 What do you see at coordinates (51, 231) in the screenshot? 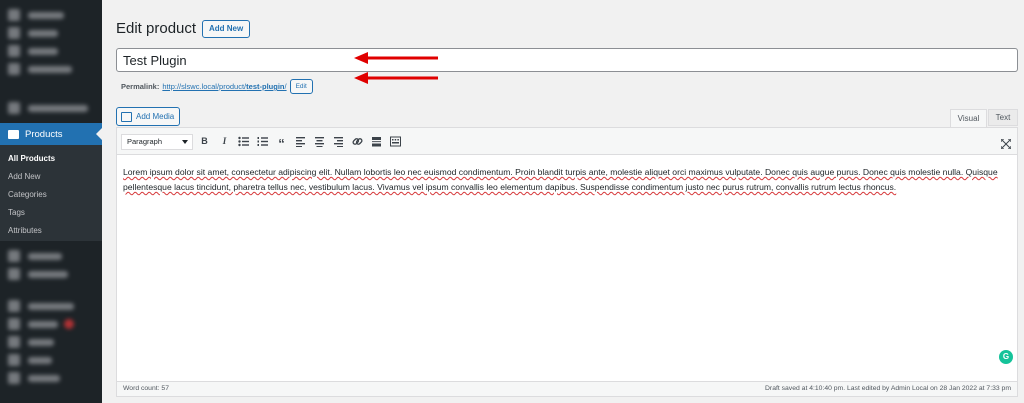
I see `submenu-attributes: Attributes` at bounding box center [51, 231].